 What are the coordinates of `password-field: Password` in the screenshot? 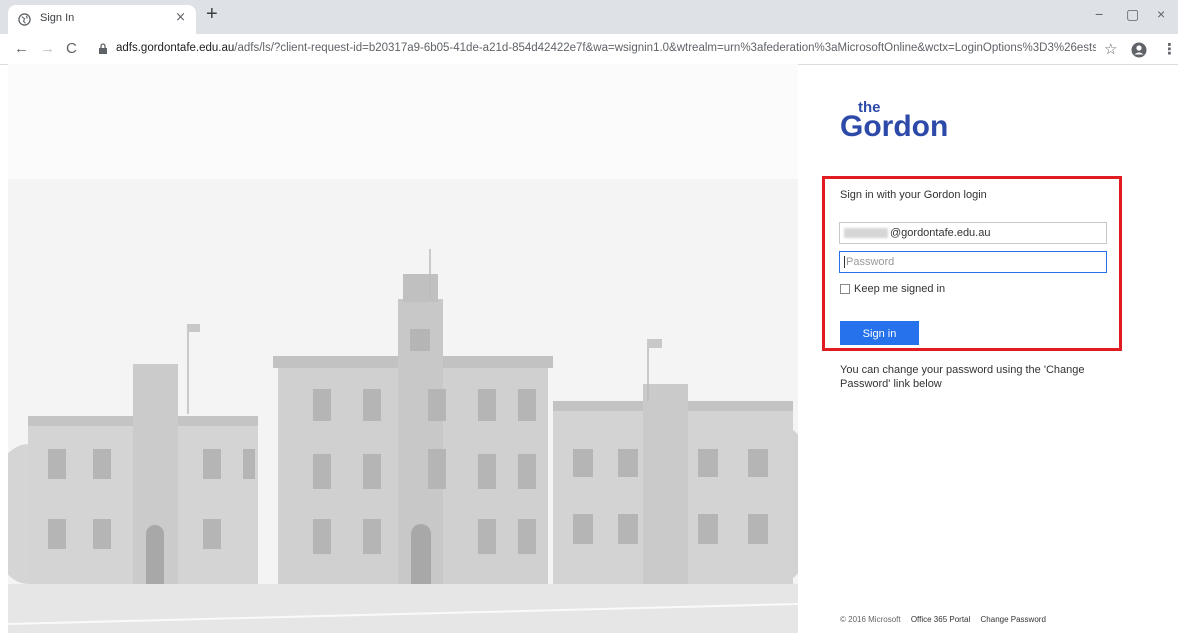 It's located at (973, 262).